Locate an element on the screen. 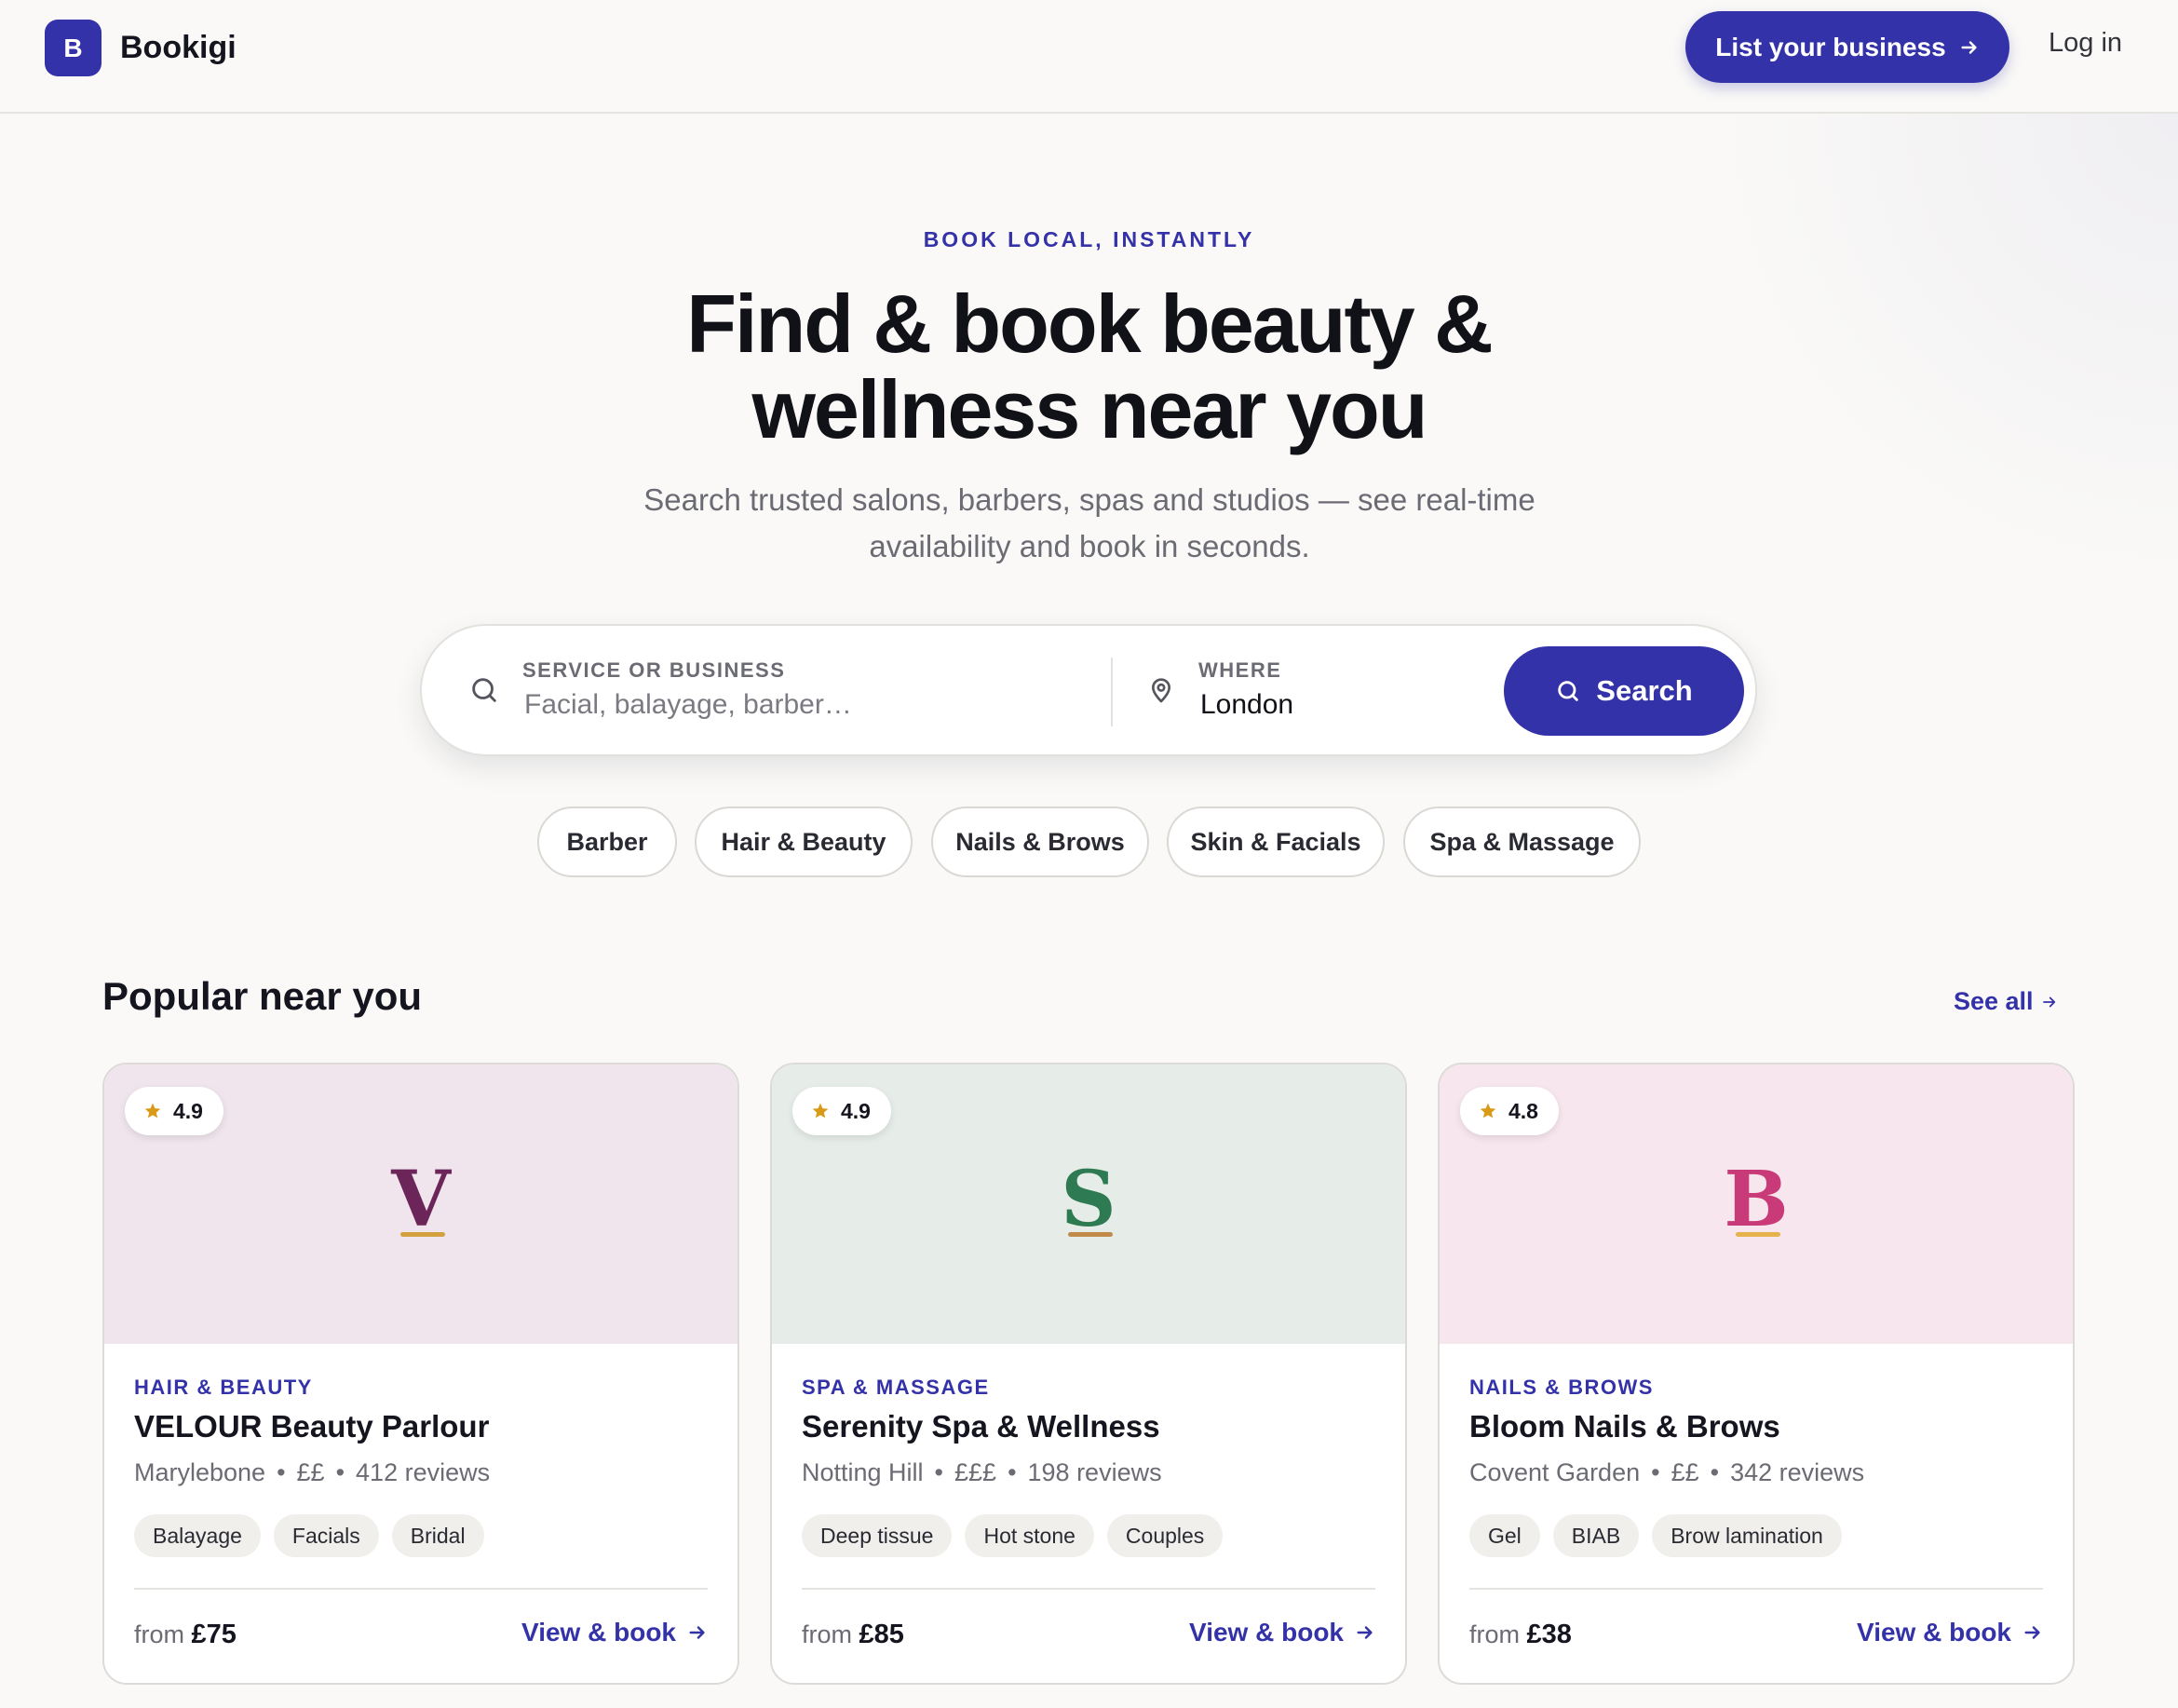 The width and height of the screenshot is (2178, 1708). business-price-level: £££ is located at coordinates (976, 1472).